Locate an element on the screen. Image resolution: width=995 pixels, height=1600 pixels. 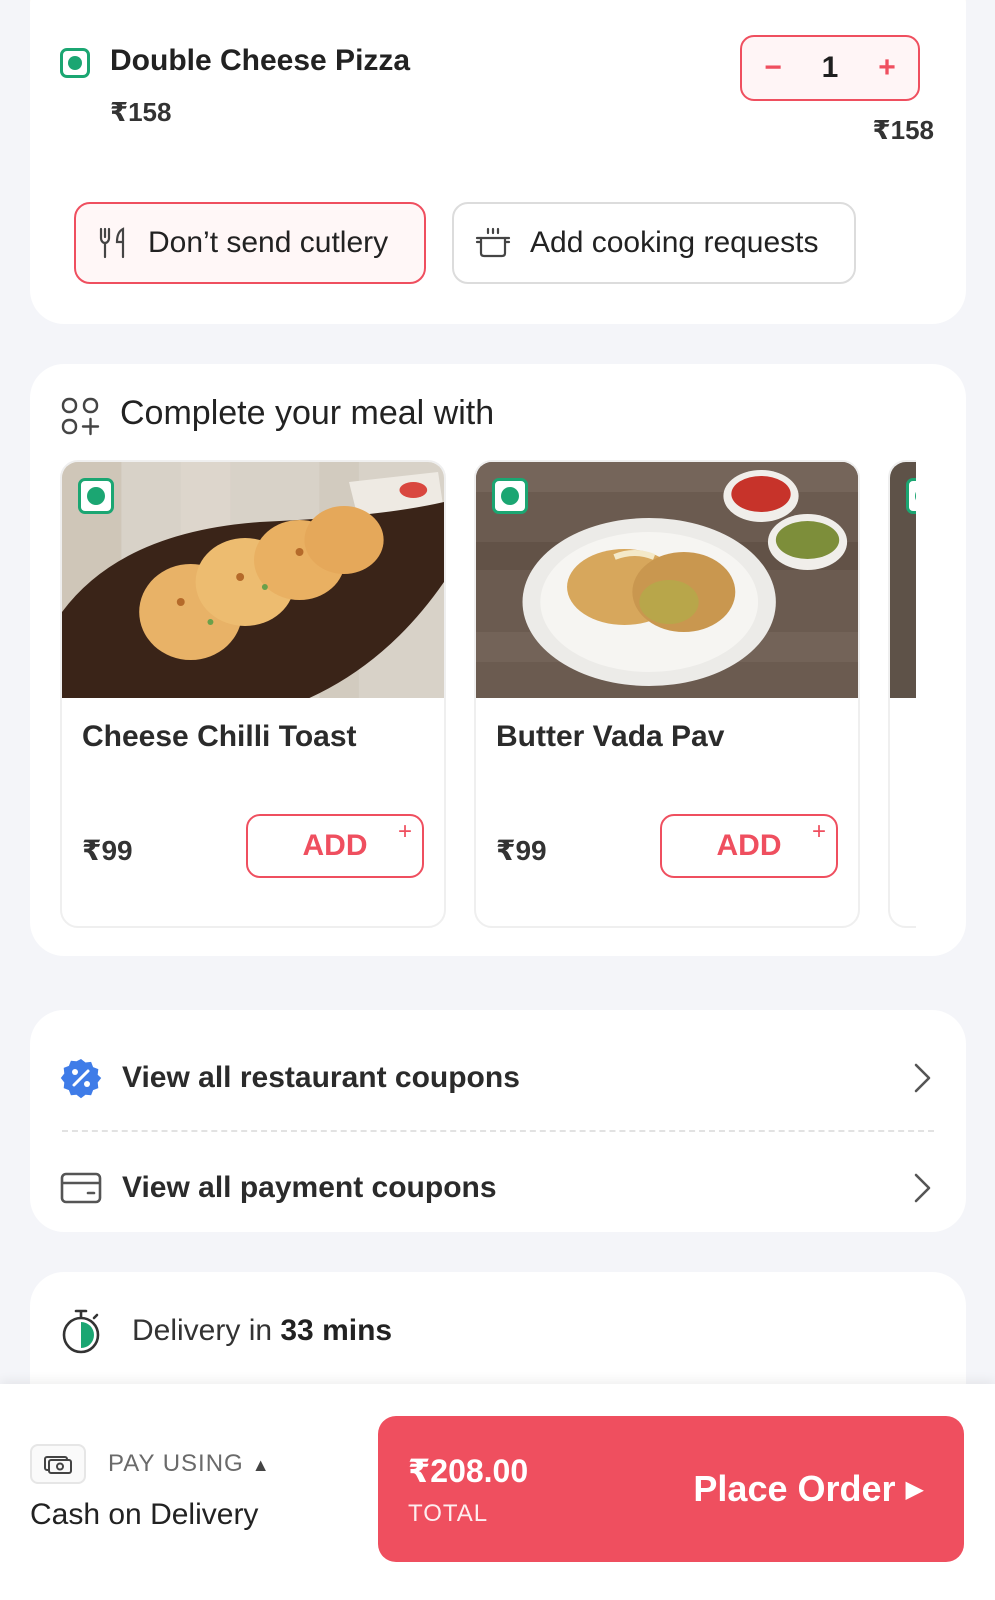
caret-up-icon: ▲ is located at coordinates (261, 1465).